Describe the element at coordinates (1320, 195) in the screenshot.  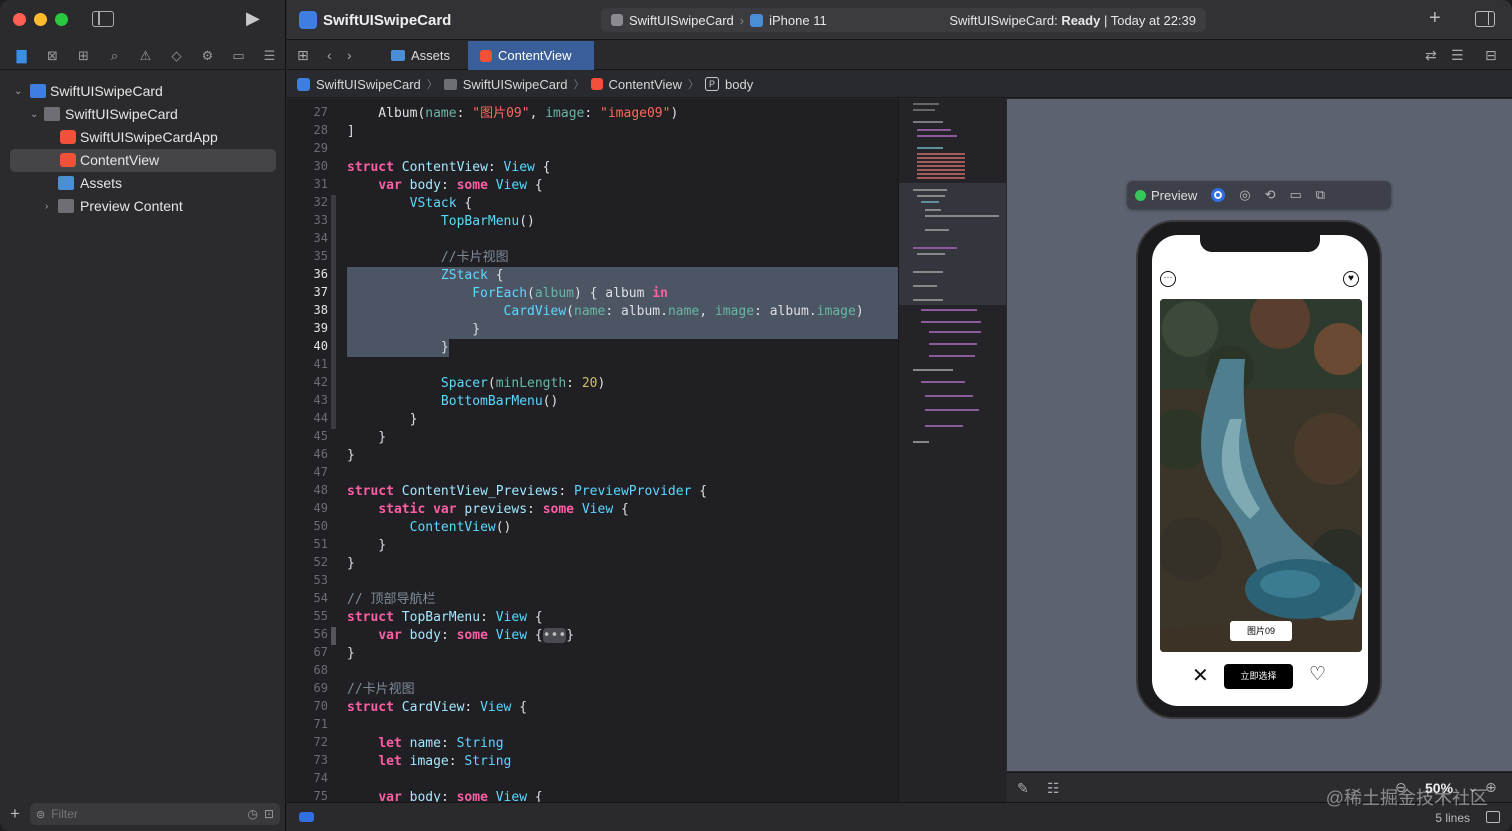
I see `duplicate-preview-icon: ⧉` at that location.